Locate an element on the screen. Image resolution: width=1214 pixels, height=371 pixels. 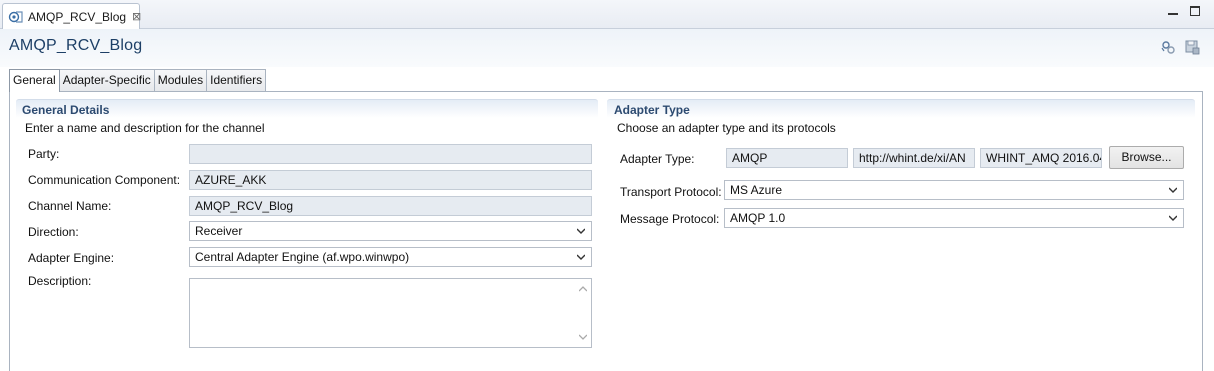
channel-name-field: AMQP_RCV_Blog is located at coordinates (390, 206).